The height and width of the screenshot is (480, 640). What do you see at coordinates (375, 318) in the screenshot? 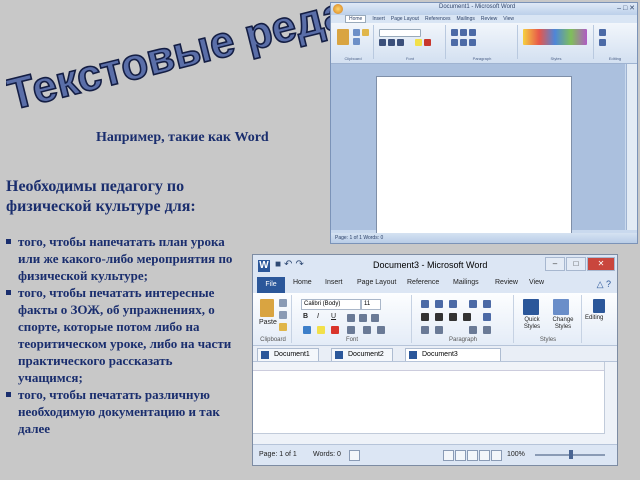
I see `superscript-icon` at bounding box center [375, 318].